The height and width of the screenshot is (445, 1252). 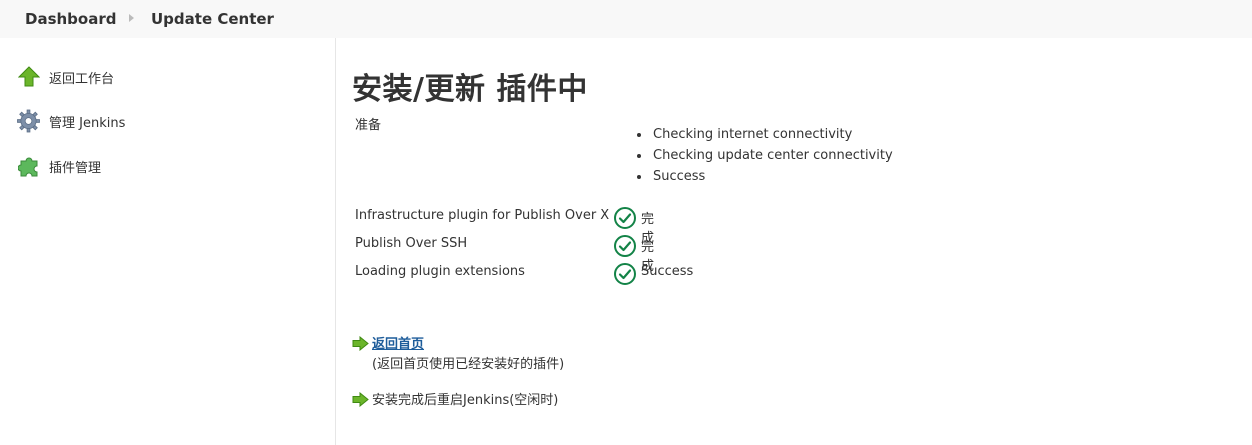 I want to click on up-arrow-icon, so click(x=28, y=77).